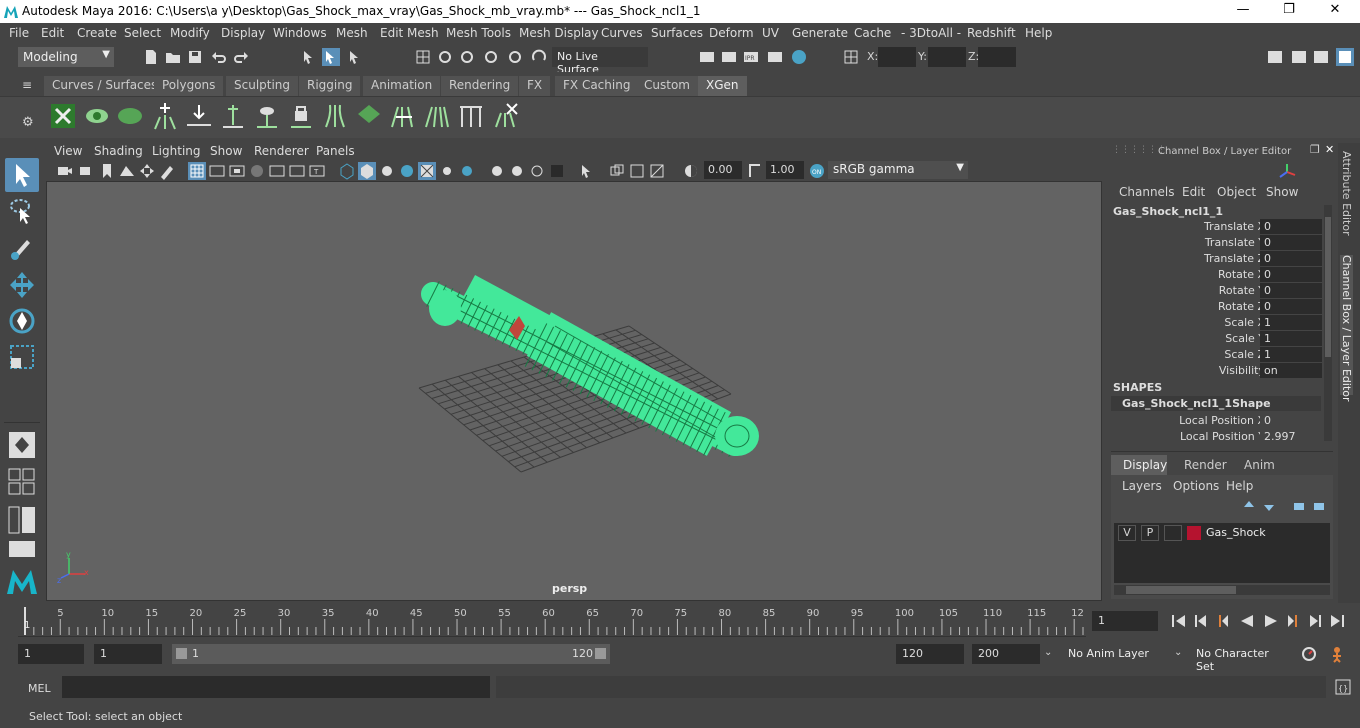  What do you see at coordinates (391, 654) in the screenshot?
I see `range-slider: 1 120` at bounding box center [391, 654].